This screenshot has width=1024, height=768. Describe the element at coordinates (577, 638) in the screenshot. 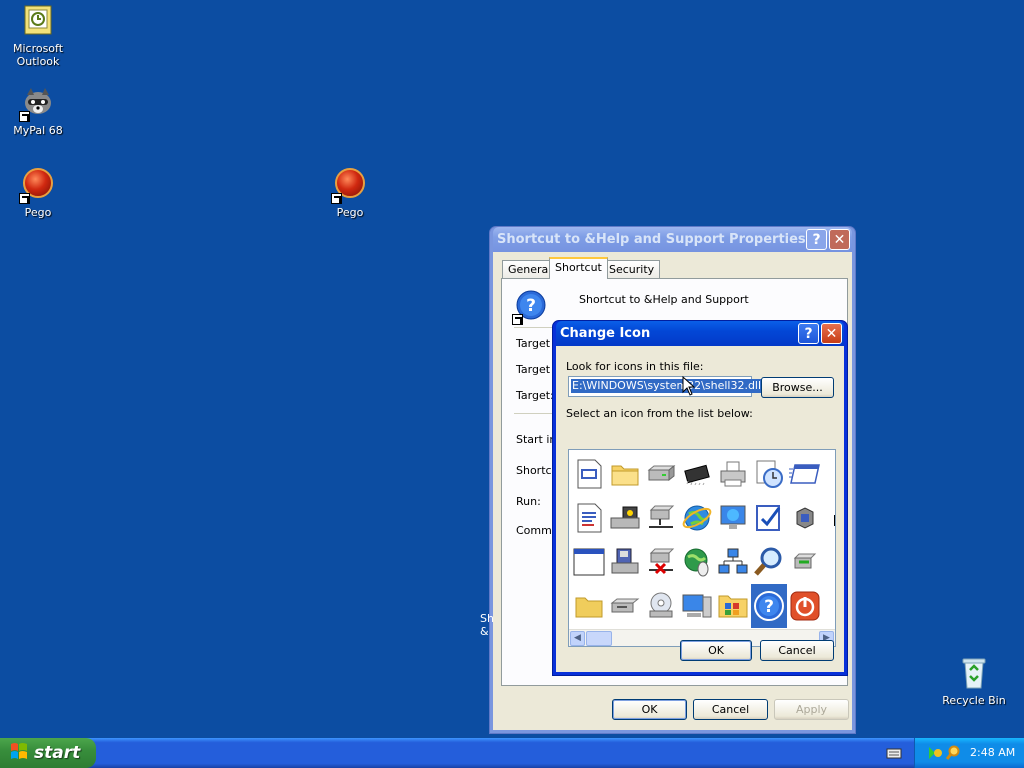

I see `scroll-left-button: ◀` at that location.